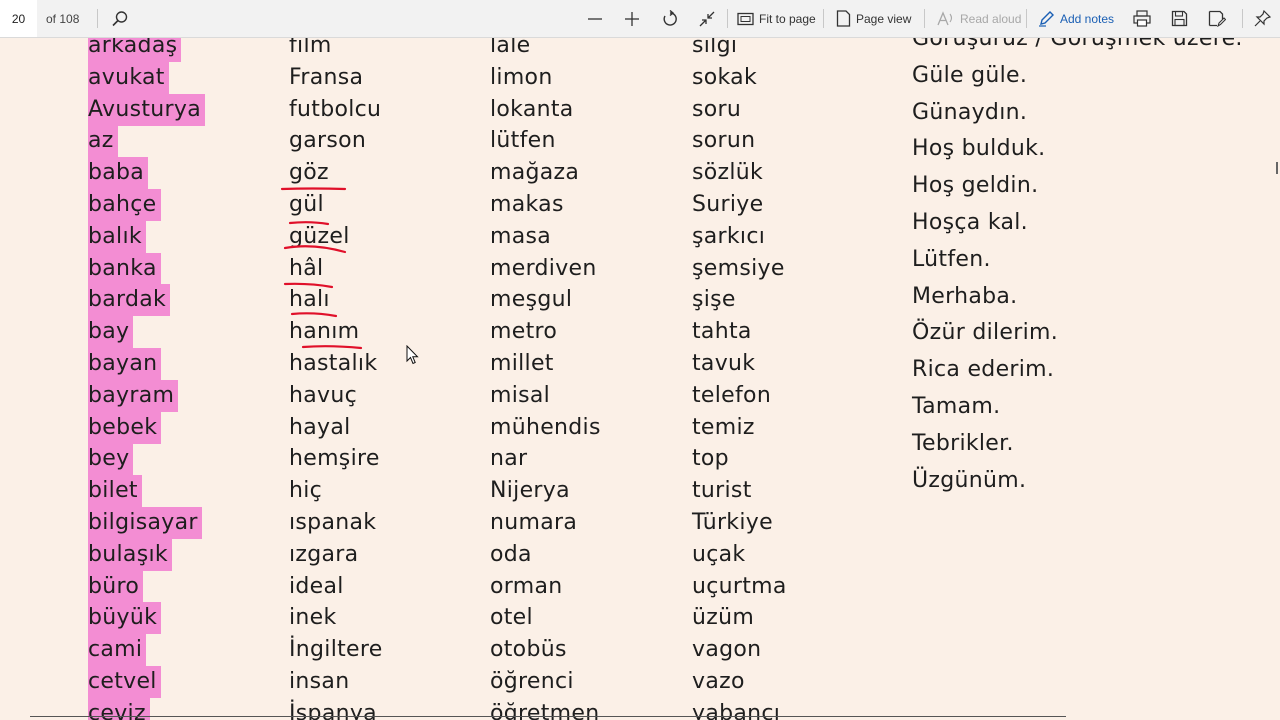 The width and height of the screenshot is (1280, 720). What do you see at coordinates (315, 249) in the screenshot?
I see `ink-underline-guzel` at bounding box center [315, 249].